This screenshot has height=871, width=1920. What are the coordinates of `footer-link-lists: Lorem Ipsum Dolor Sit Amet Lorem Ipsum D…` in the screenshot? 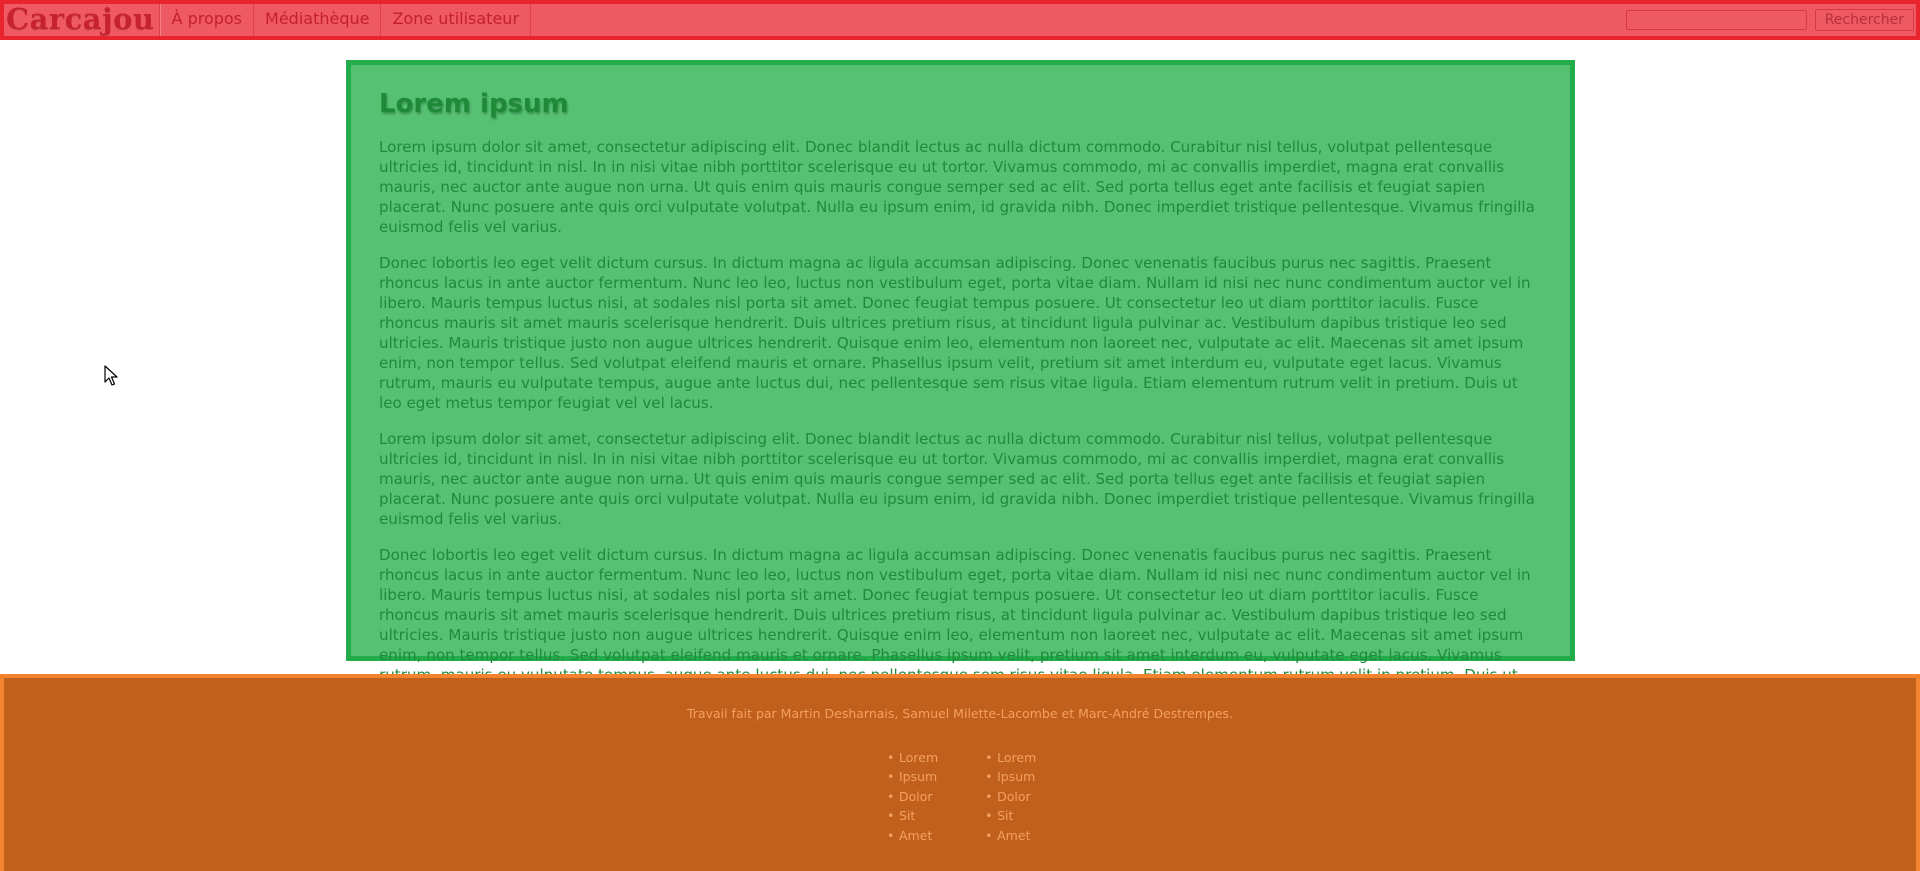 It's located at (961, 796).